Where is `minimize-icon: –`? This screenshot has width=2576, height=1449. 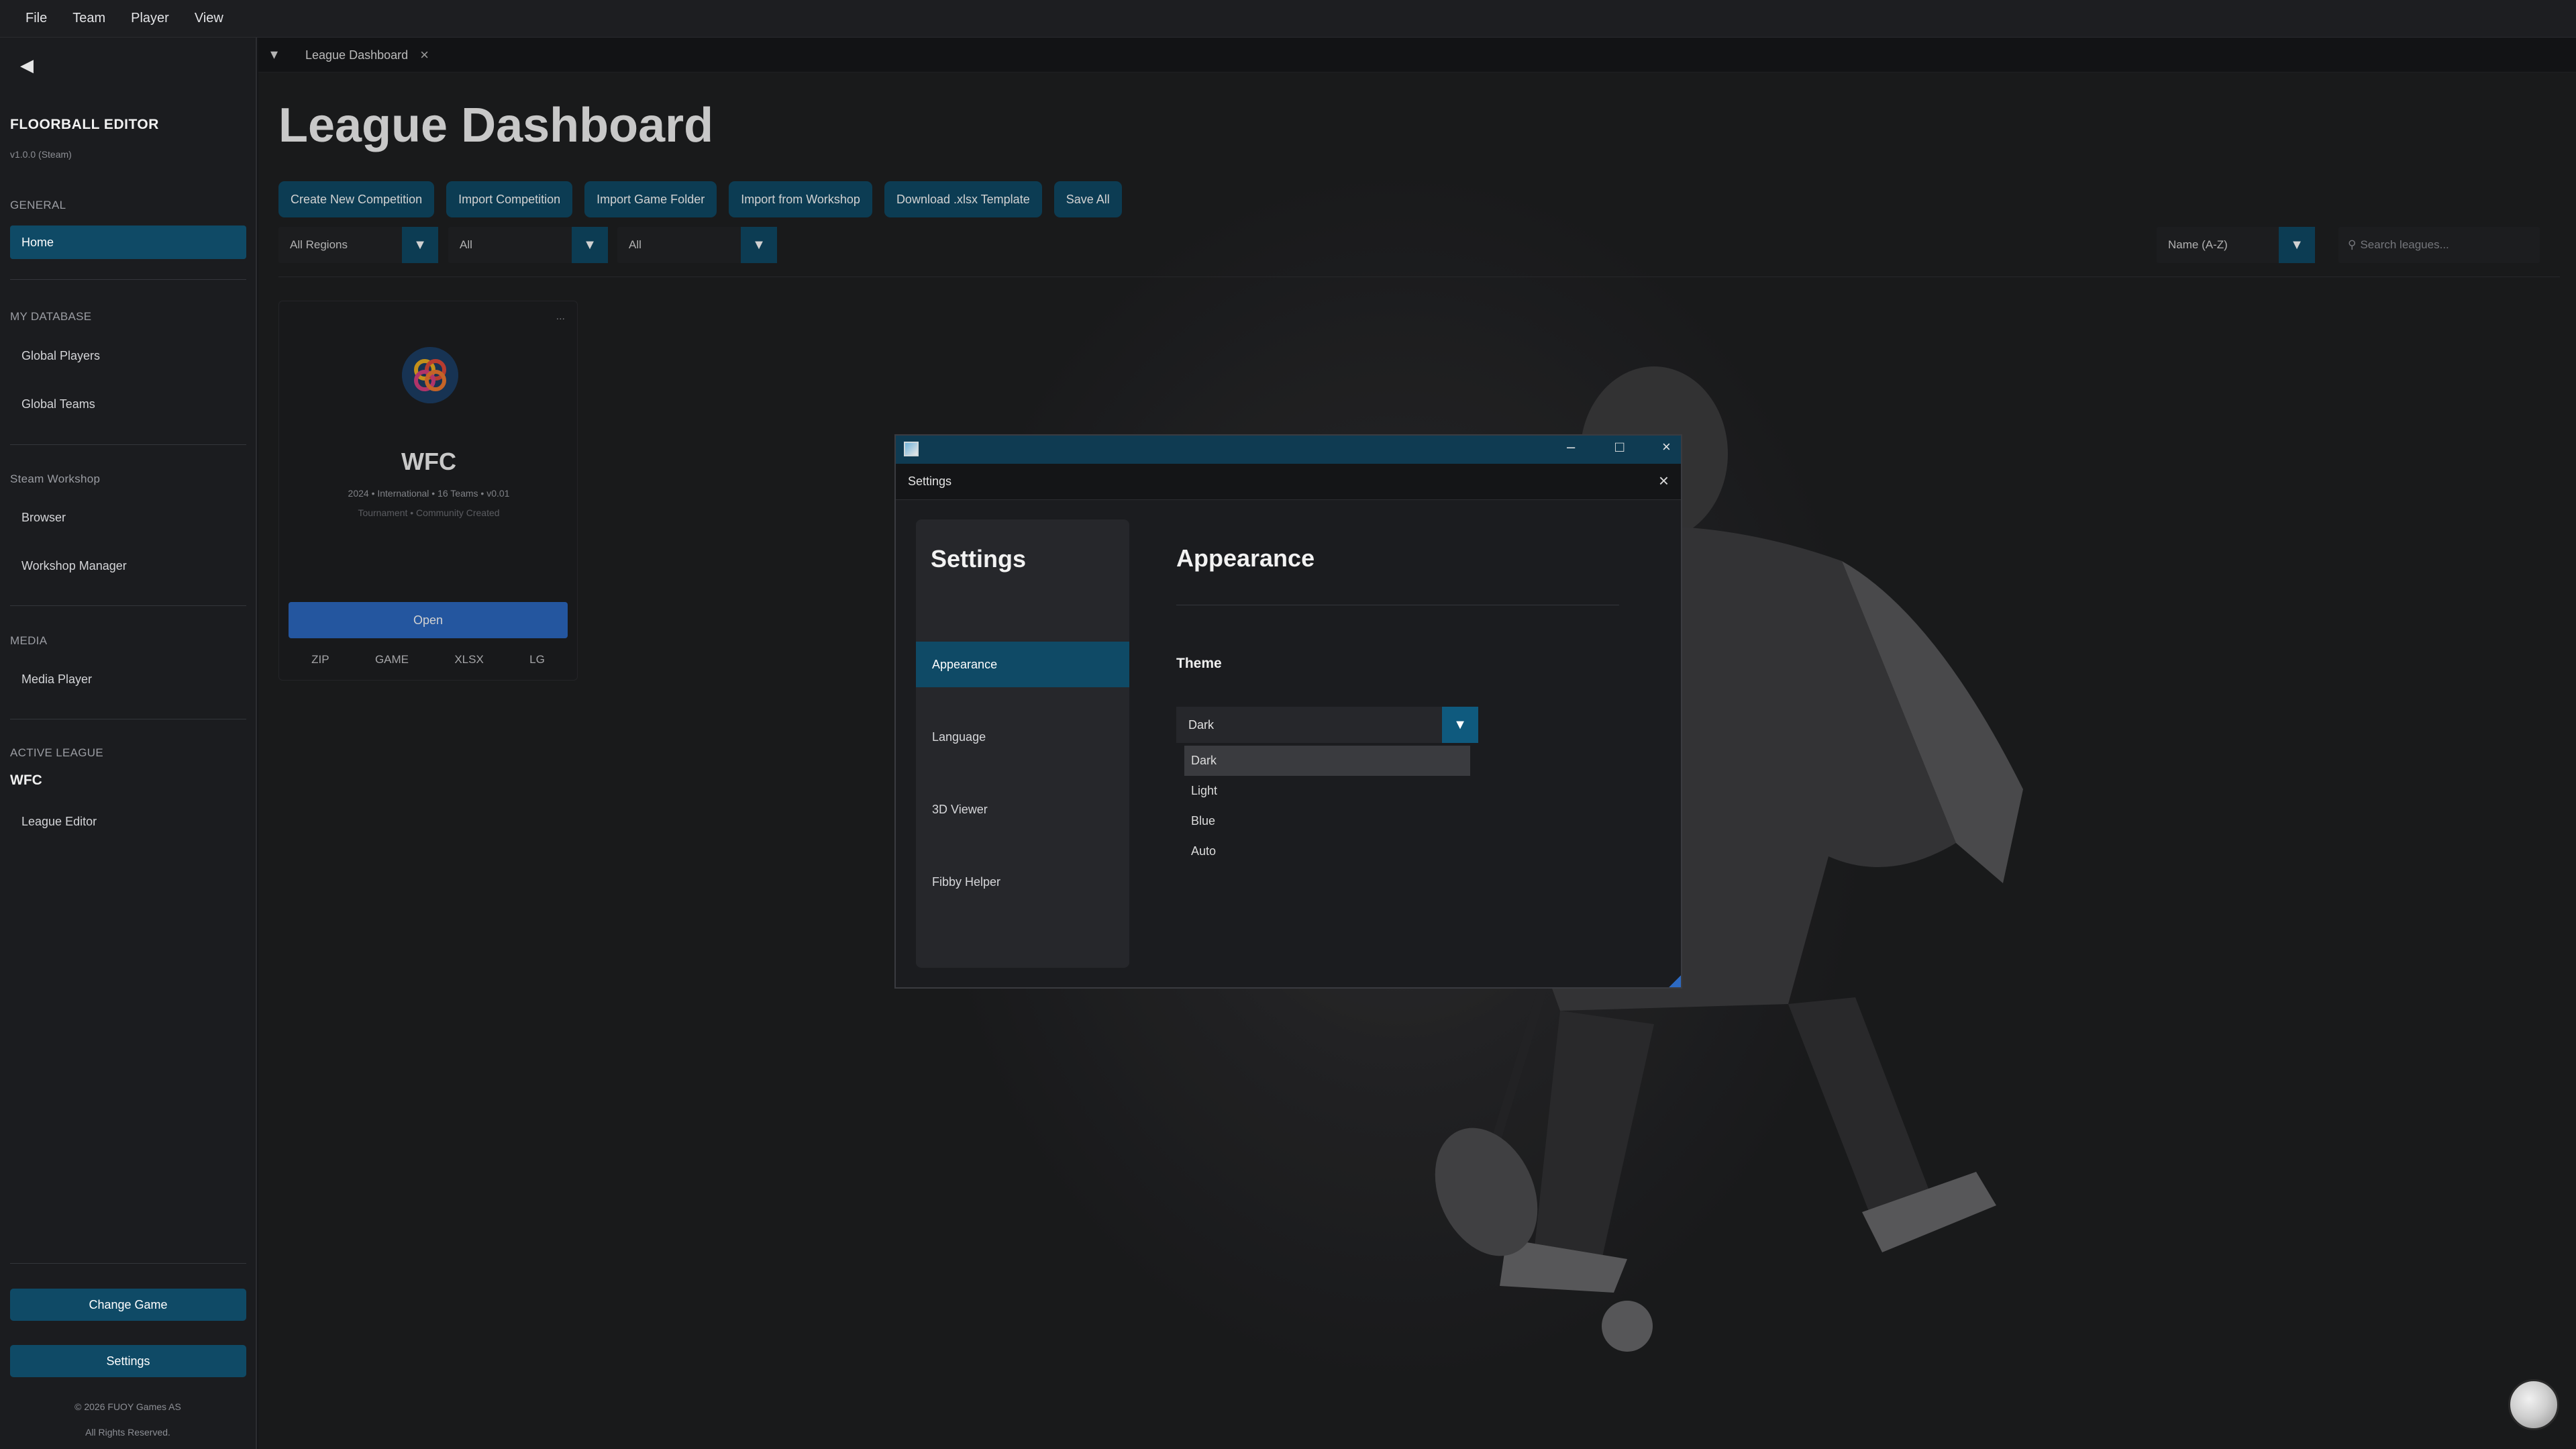
minimize-icon: – is located at coordinates (1571, 447).